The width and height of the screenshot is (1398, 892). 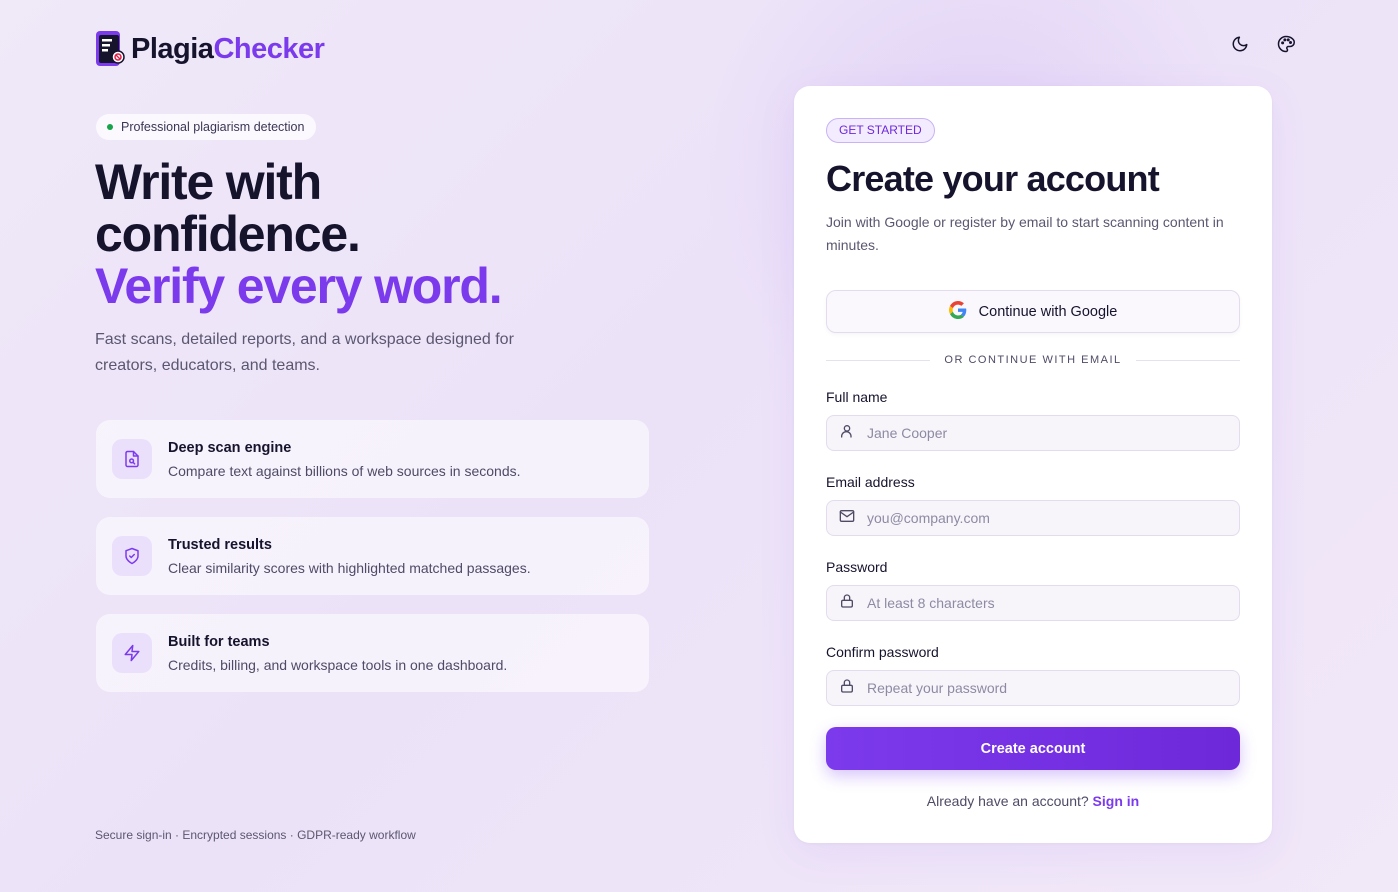 I want to click on google-icon, so click(x=957, y=311).